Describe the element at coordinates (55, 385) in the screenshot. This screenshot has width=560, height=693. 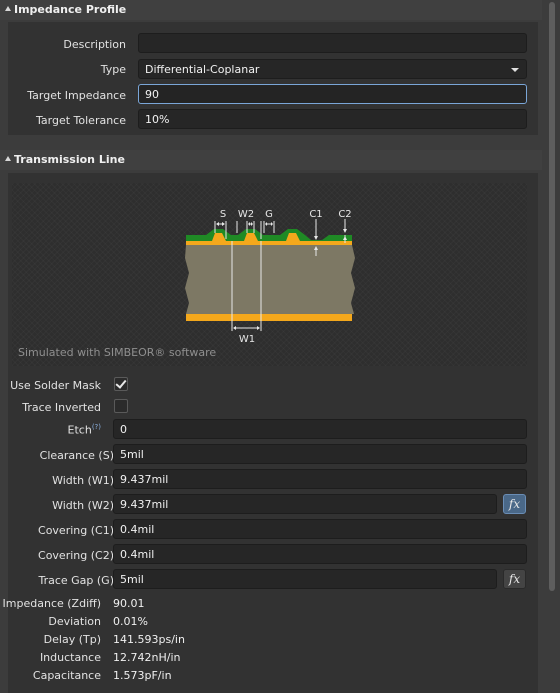
I see `use-solder-mask-label: Use Solder Mask` at that location.